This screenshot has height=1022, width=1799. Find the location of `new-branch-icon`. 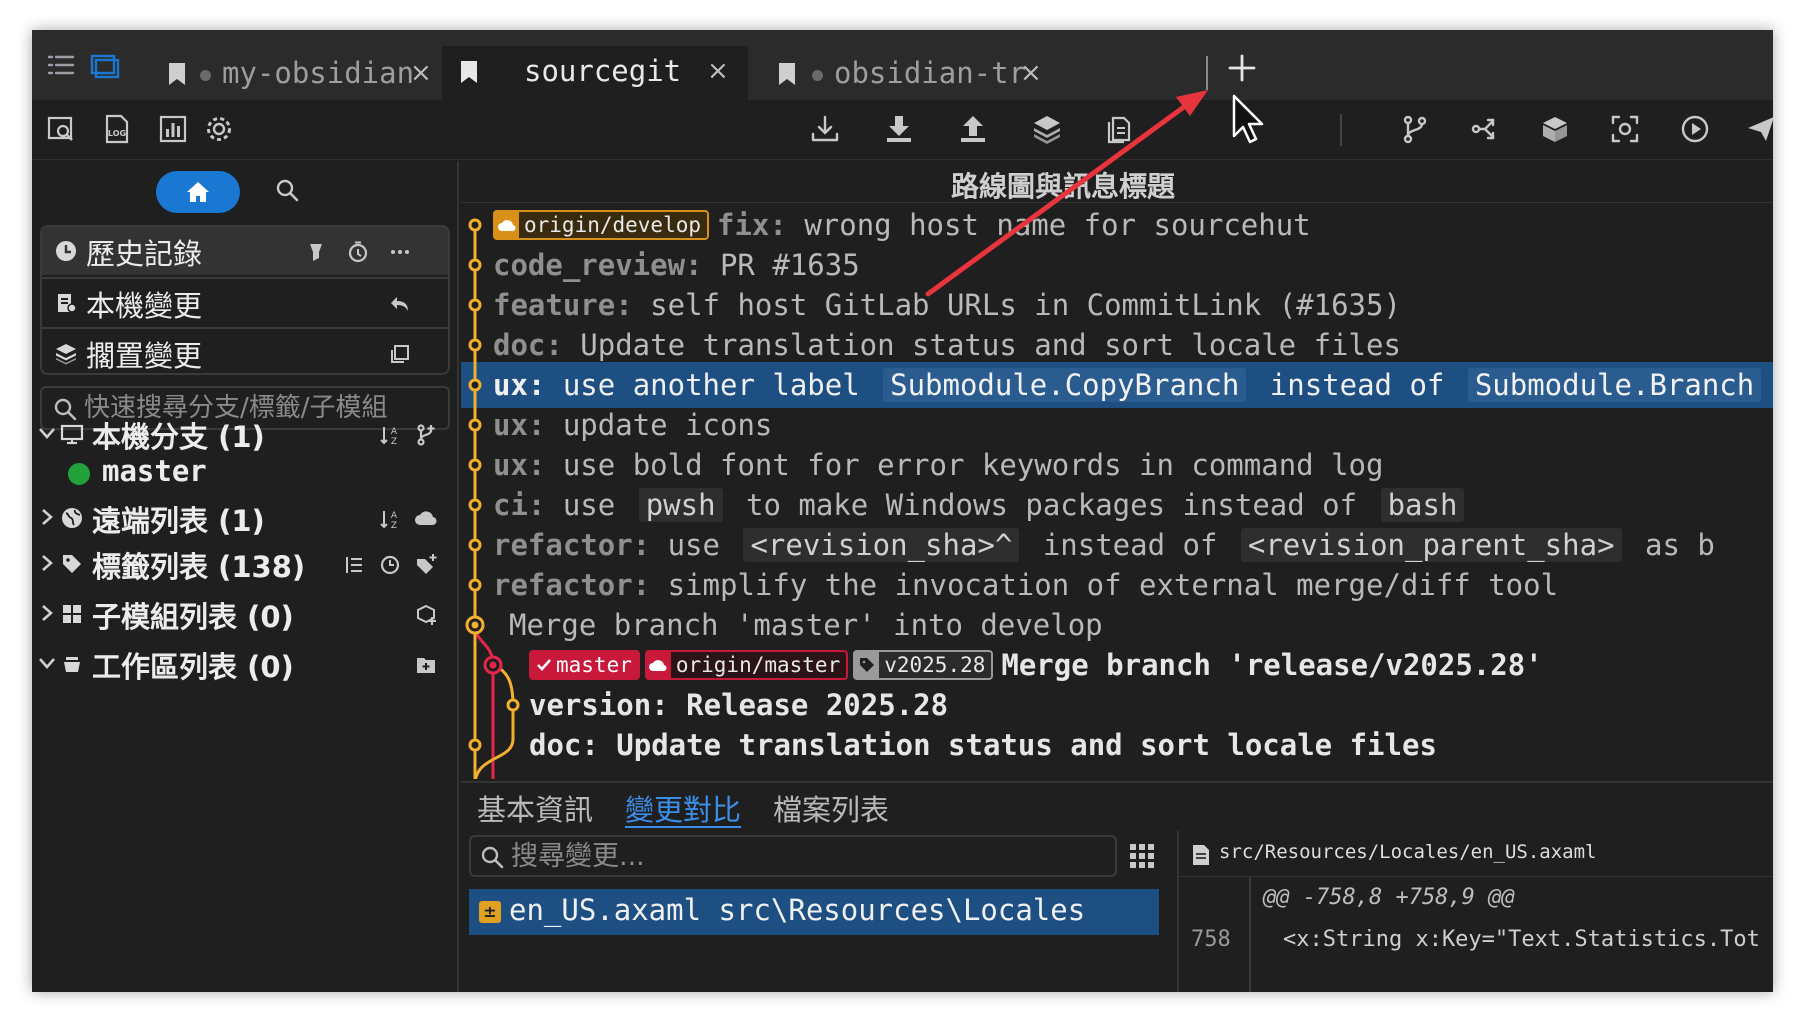

new-branch-icon is located at coordinates (426, 435).